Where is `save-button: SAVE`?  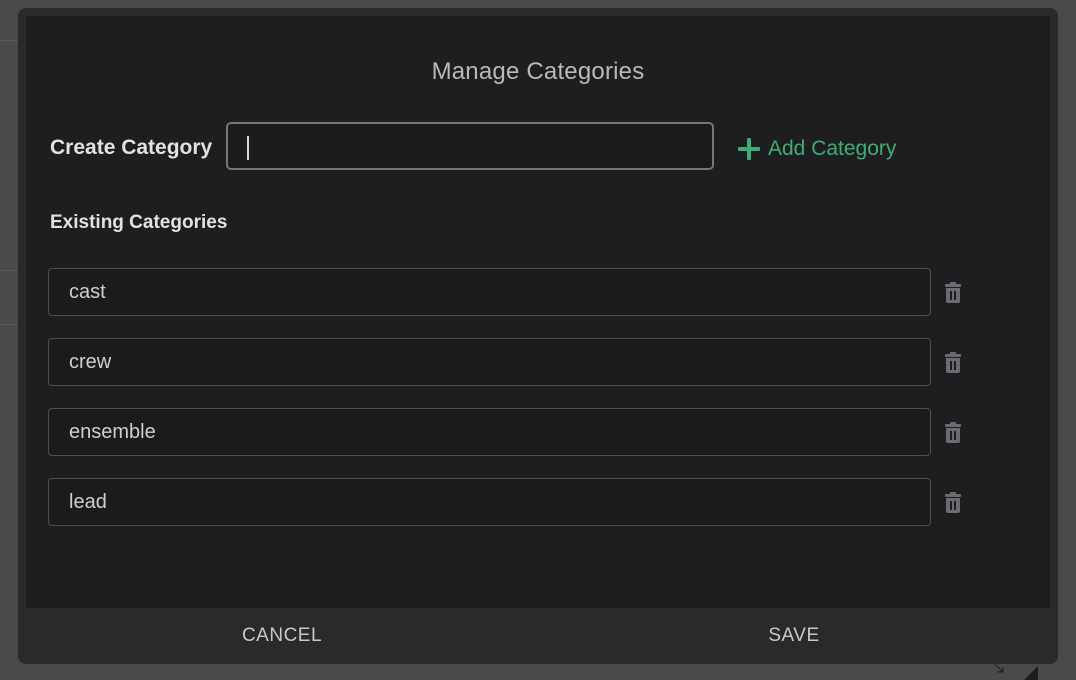
save-button: SAVE is located at coordinates (794, 636).